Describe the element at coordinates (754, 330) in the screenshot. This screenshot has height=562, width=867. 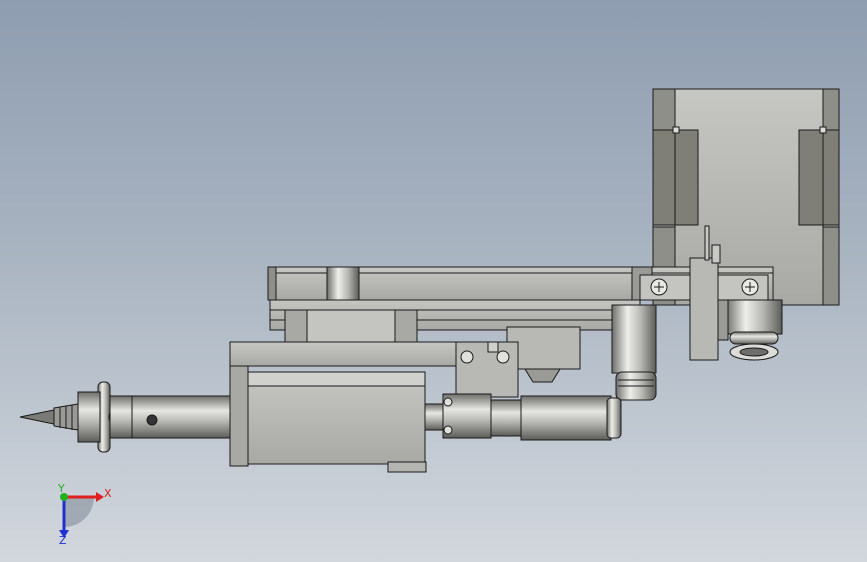
I see `motor-coupling` at that location.